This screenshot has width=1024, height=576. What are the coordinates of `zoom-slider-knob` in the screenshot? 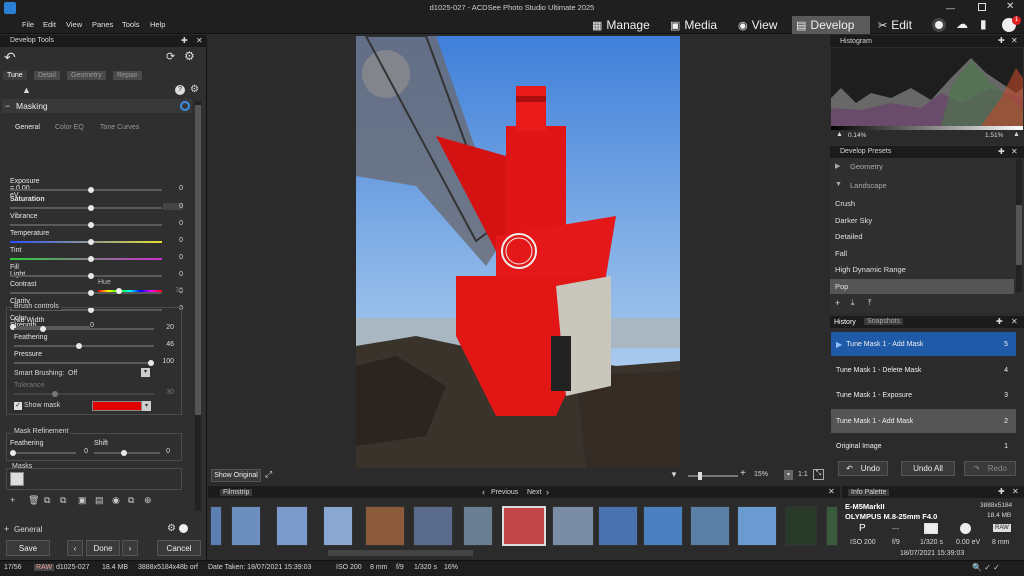 It's located at (700, 476).